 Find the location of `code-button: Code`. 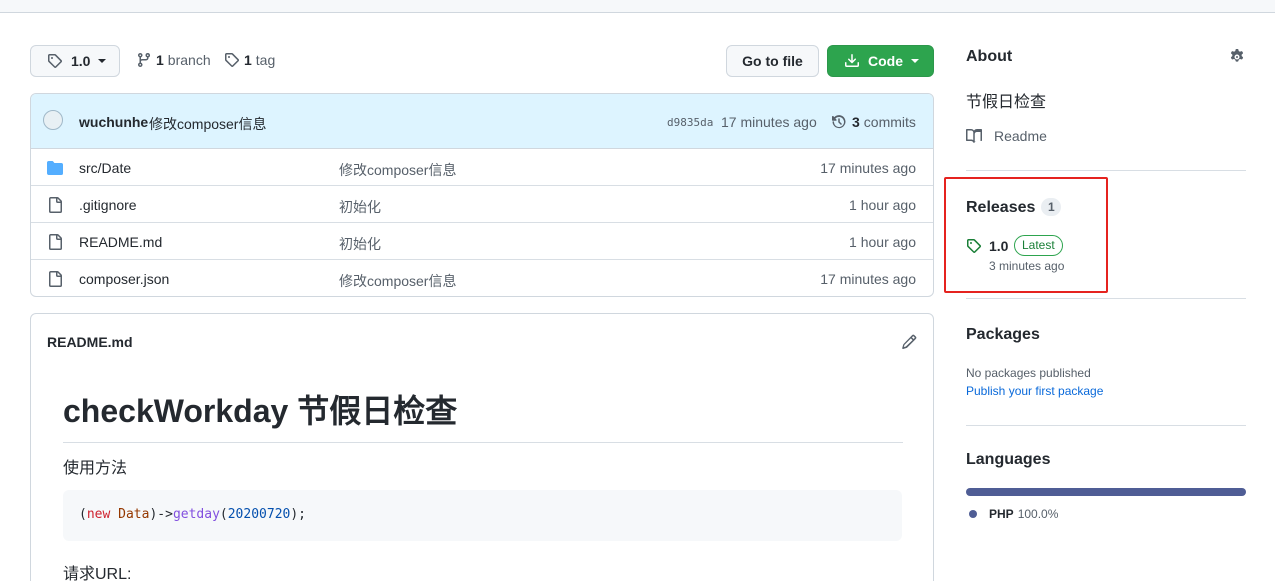

code-button: Code is located at coordinates (880, 61).